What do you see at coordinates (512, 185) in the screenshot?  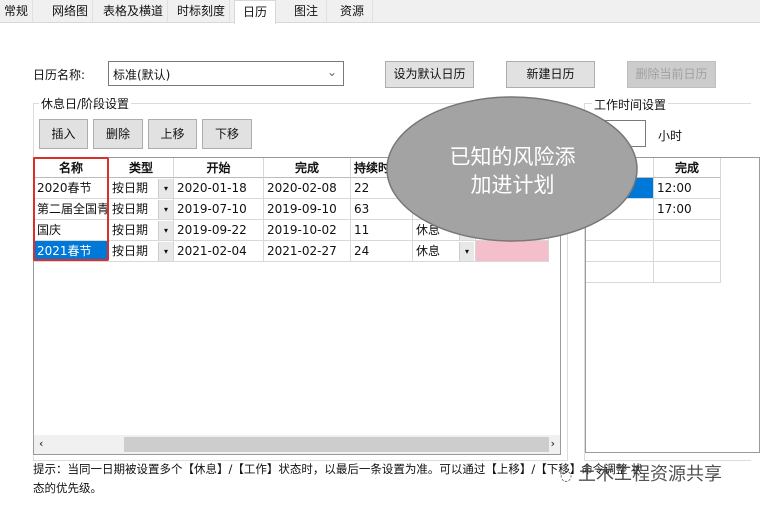 I see `annotation-line-2: 加进计划` at bounding box center [512, 185].